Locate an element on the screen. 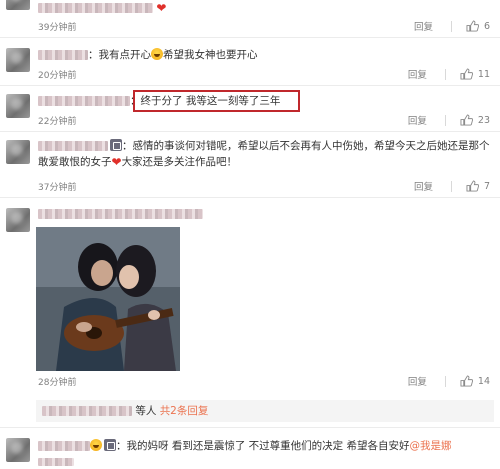  comment-time: 28分钟前 is located at coordinates (57, 383).